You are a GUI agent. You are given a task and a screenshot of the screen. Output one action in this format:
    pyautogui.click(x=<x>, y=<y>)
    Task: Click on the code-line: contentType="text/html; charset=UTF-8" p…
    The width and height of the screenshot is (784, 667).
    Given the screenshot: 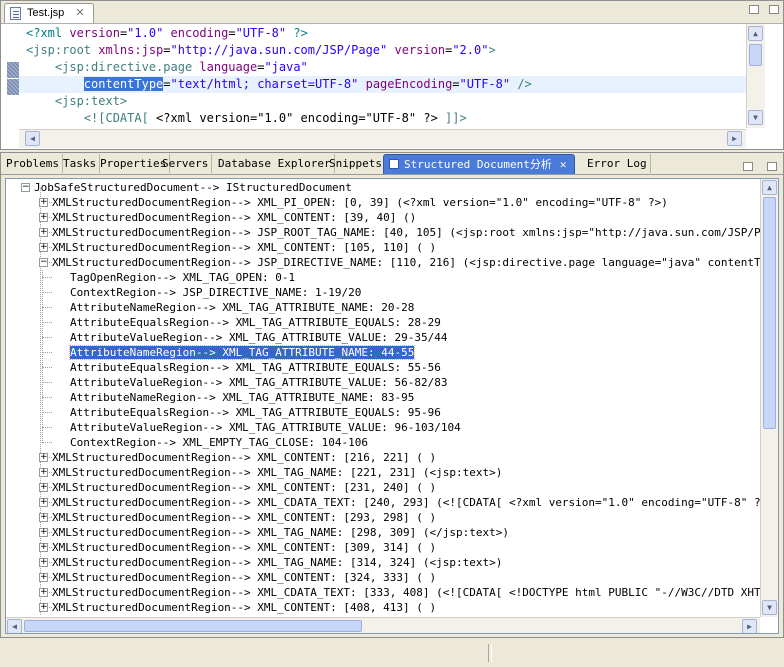 What is the action you would take?
    pyautogui.click(x=387, y=84)
    